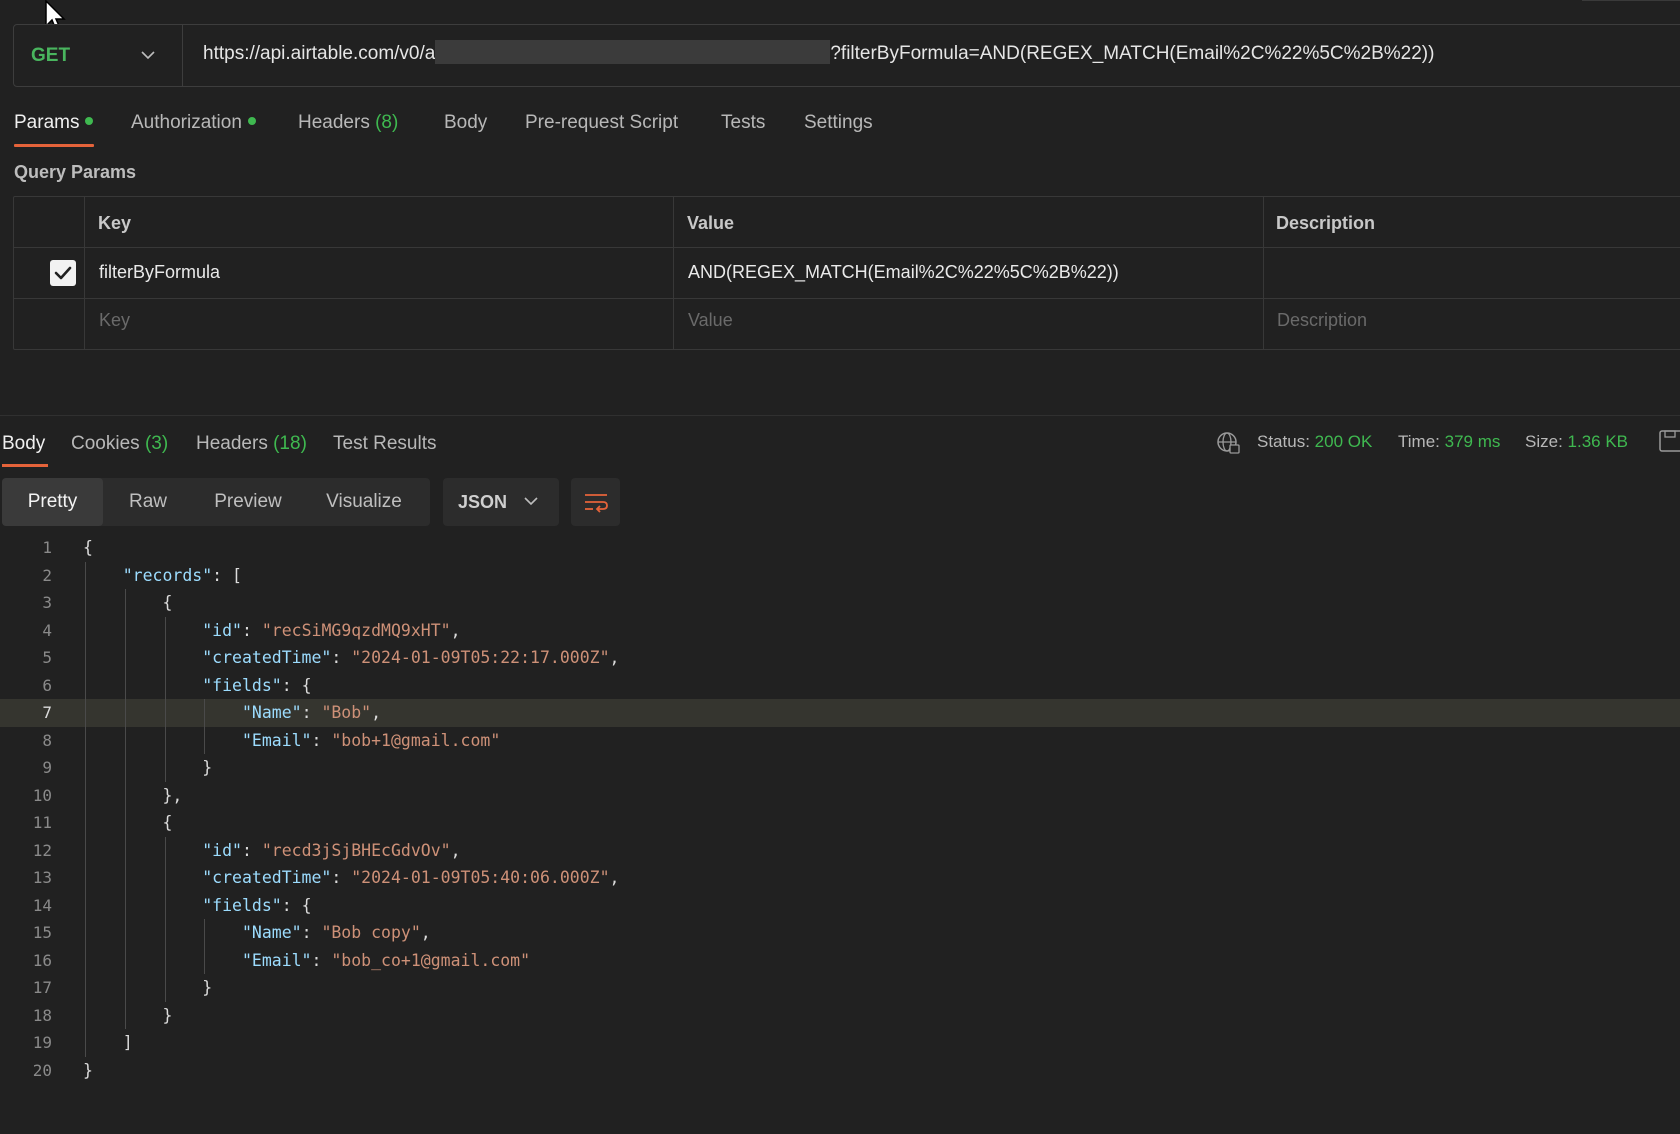  What do you see at coordinates (1544, 441) in the screenshot?
I see `size-label: Size:` at bounding box center [1544, 441].